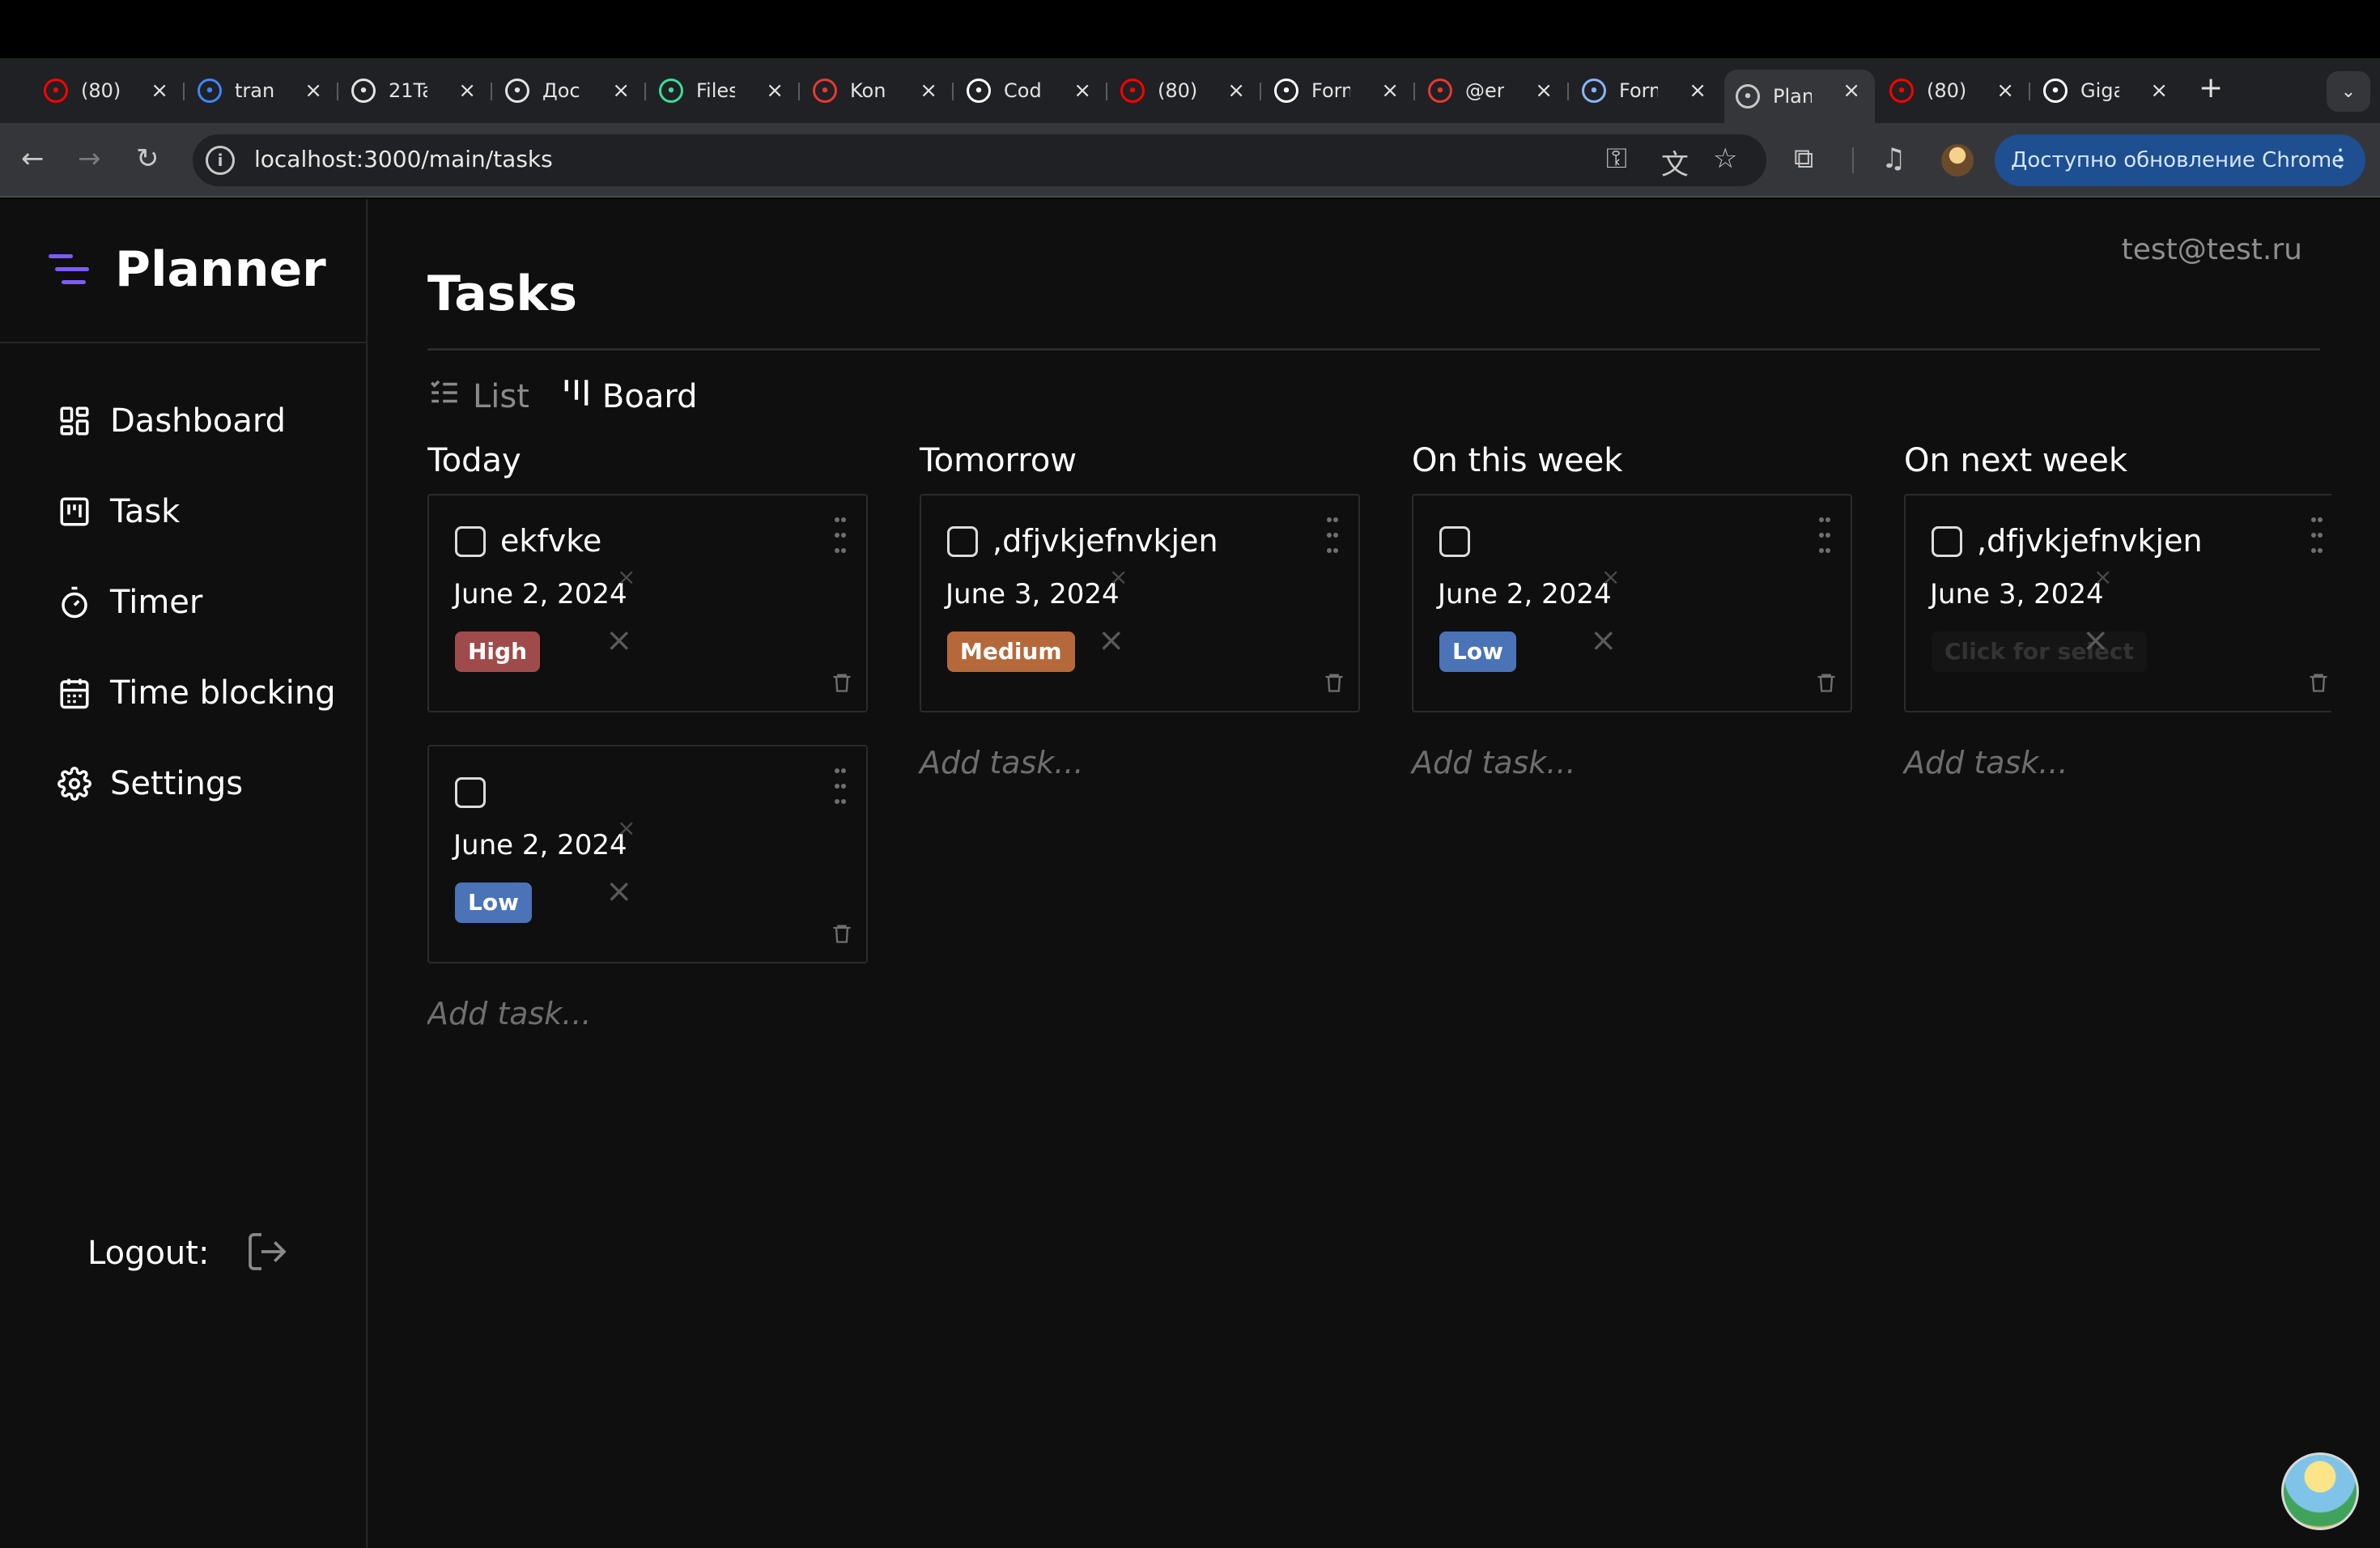 The image size is (2380, 1548). Describe the element at coordinates (261, 91) in the screenshot. I see `browser-tab: • translate ×` at that location.